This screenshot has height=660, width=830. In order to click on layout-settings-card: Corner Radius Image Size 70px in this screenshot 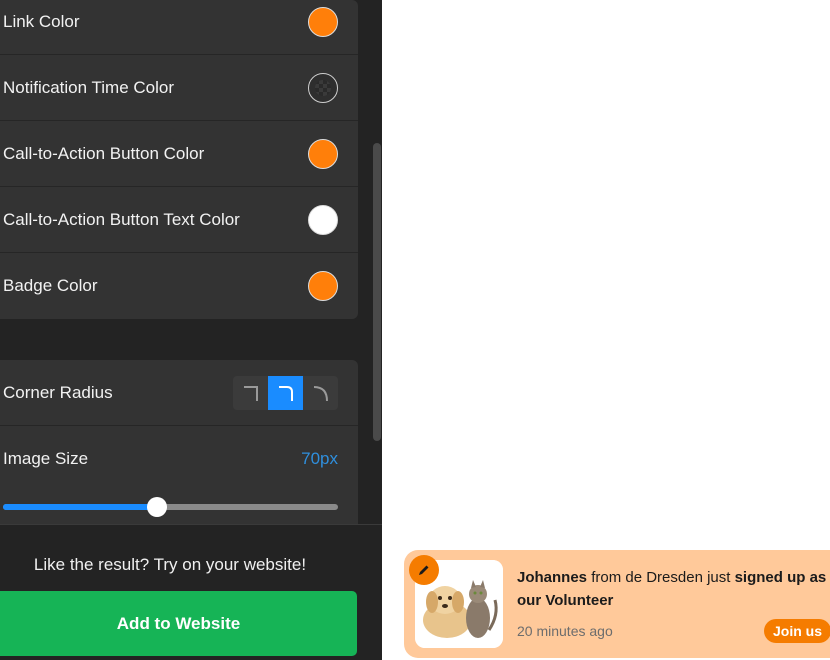, I will do `click(179, 445)`.